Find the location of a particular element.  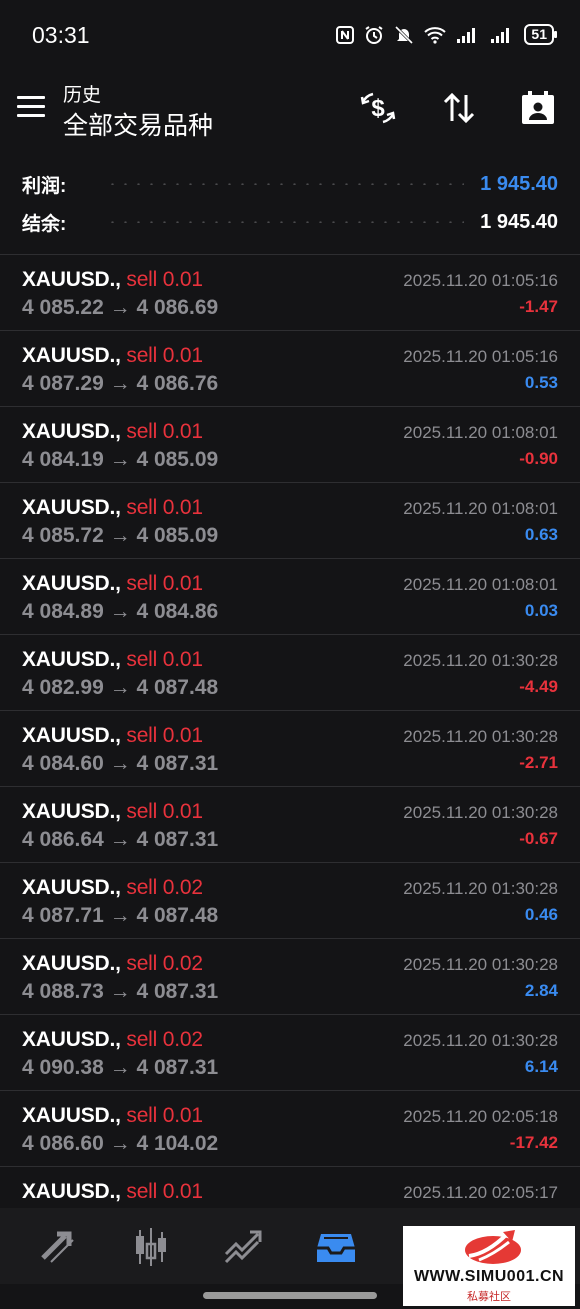

profit-row: 利润: 1 945.40 is located at coordinates (290, 184).